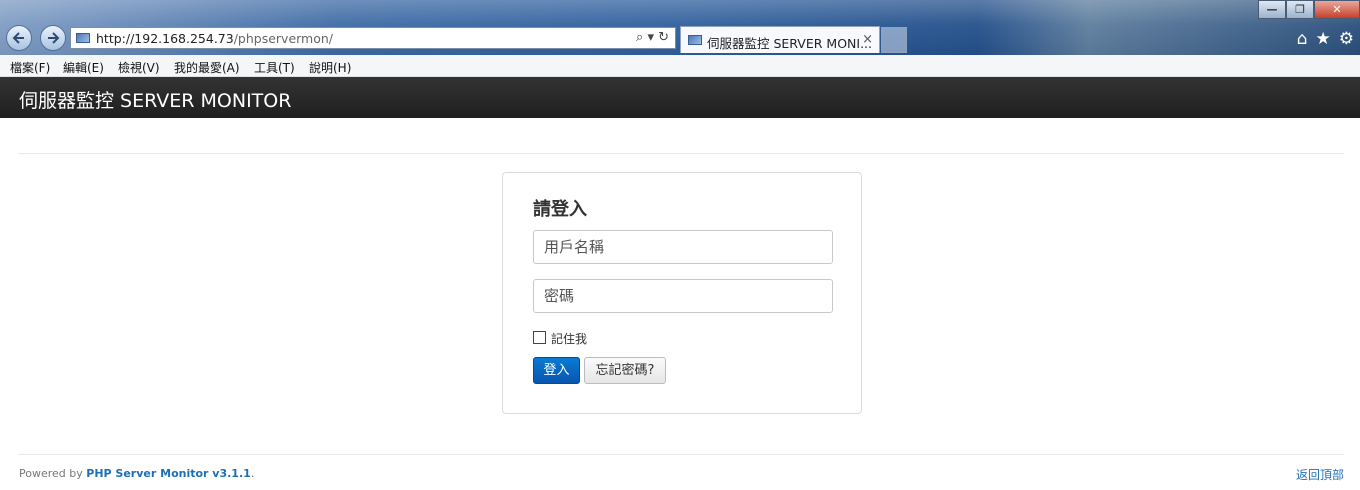 The height and width of the screenshot is (490, 1360). I want to click on window-controls: — ❐ ✕, so click(1309, 9).